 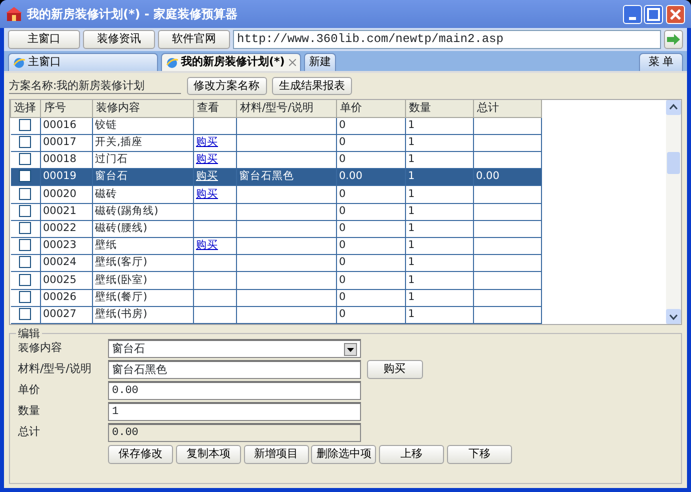 What do you see at coordinates (276, 246) in the screenshot?
I see `table-row: 00023 壁纸 购买 0 1` at bounding box center [276, 246].